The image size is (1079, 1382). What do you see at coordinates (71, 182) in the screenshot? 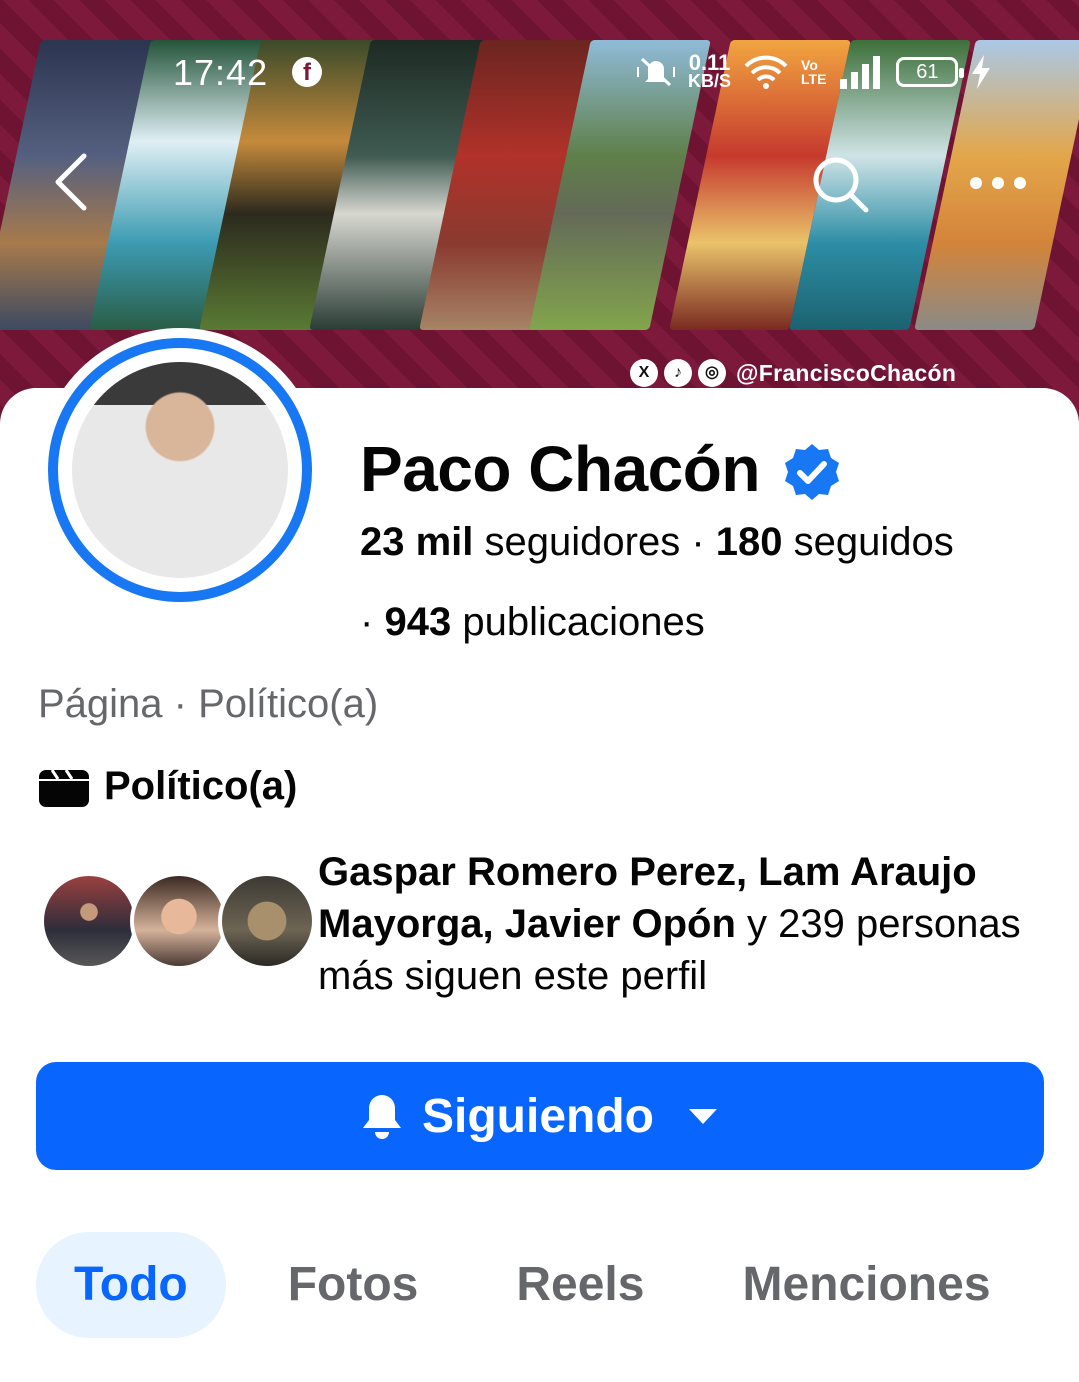
I see `back-arrow-icon` at bounding box center [71, 182].